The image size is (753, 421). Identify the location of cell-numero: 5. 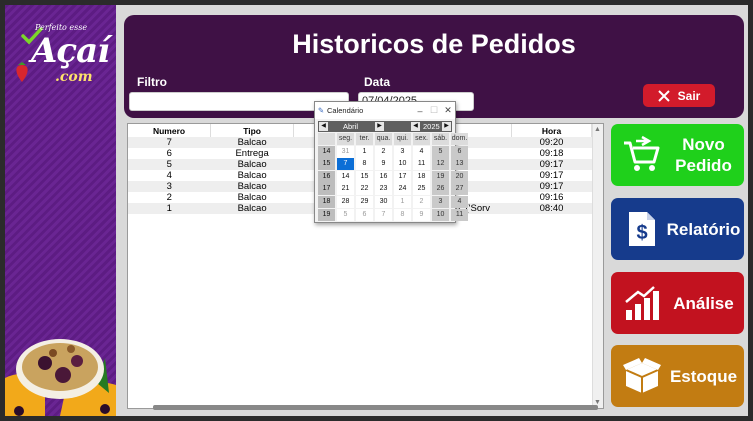
(169, 164).